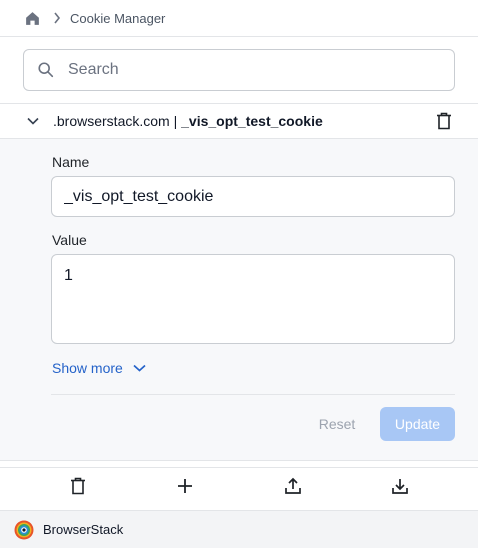  What do you see at coordinates (118, 18) in the screenshot?
I see `breadcrumb-current: Cookie Manager` at bounding box center [118, 18].